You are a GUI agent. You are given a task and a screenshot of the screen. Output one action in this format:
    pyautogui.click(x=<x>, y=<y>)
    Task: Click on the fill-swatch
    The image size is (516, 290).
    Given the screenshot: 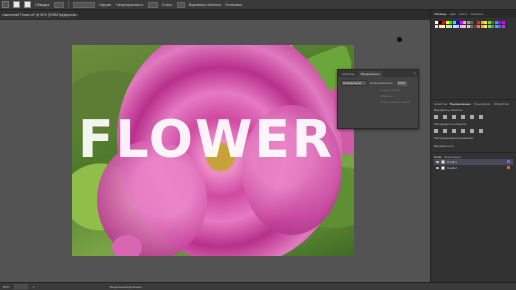 What is the action you would take?
    pyautogui.click(x=16, y=4)
    